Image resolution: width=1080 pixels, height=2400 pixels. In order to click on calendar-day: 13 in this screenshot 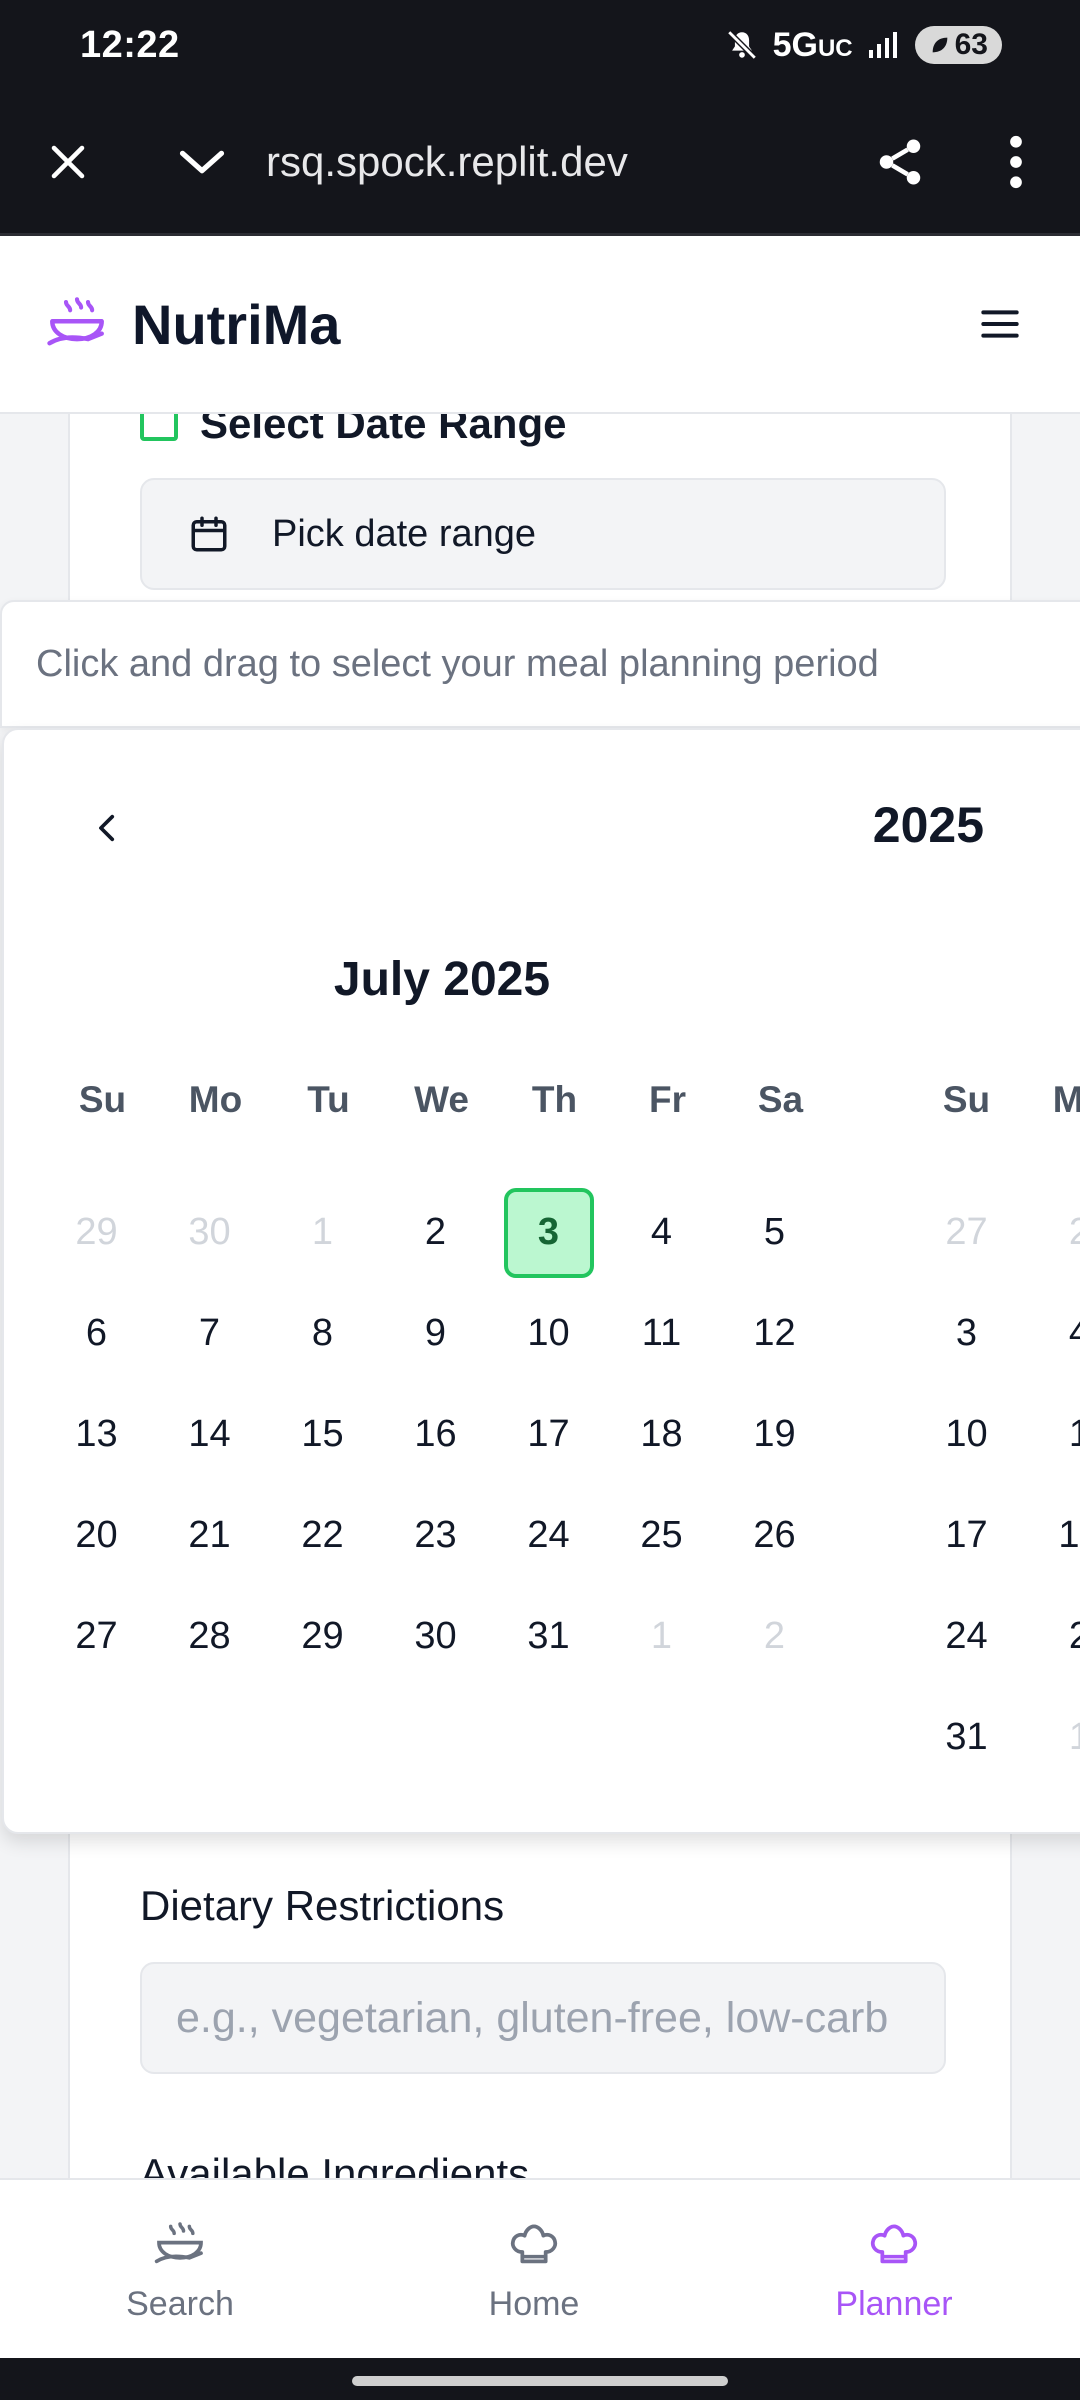, I will do `click(96, 1434)`.